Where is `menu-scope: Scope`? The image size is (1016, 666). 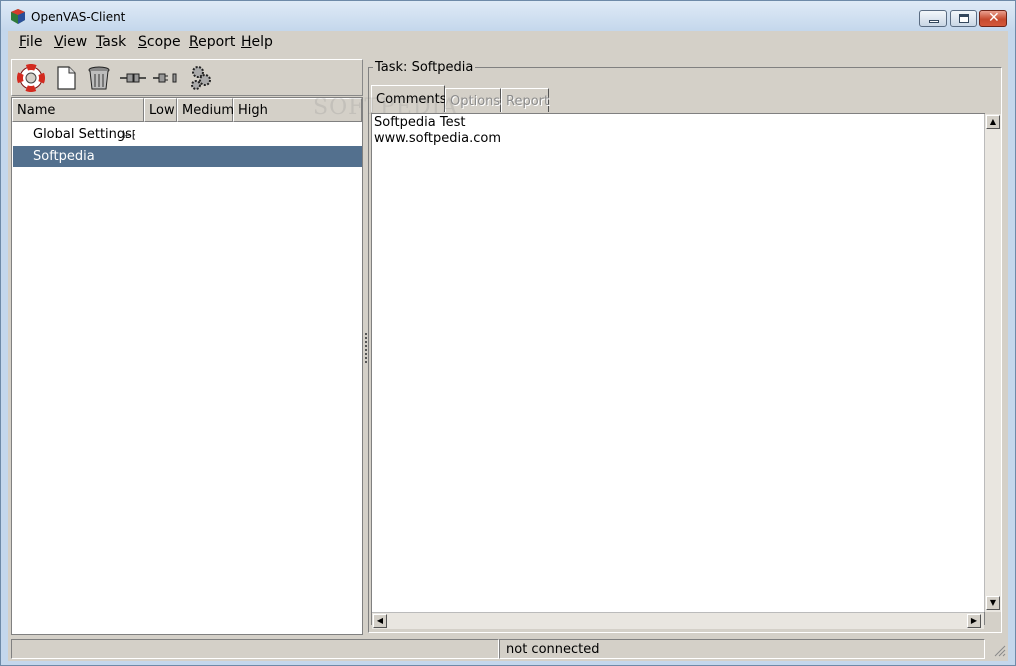
menu-scope: Scope is located at coordinates (159, 42).